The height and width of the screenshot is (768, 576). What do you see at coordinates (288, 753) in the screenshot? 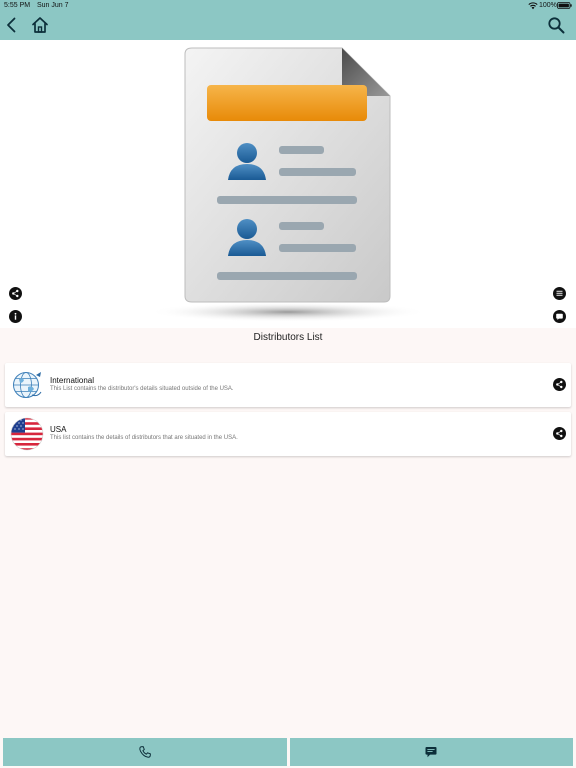
I see `bottom-action-bar` at bounding box center [288, 753].